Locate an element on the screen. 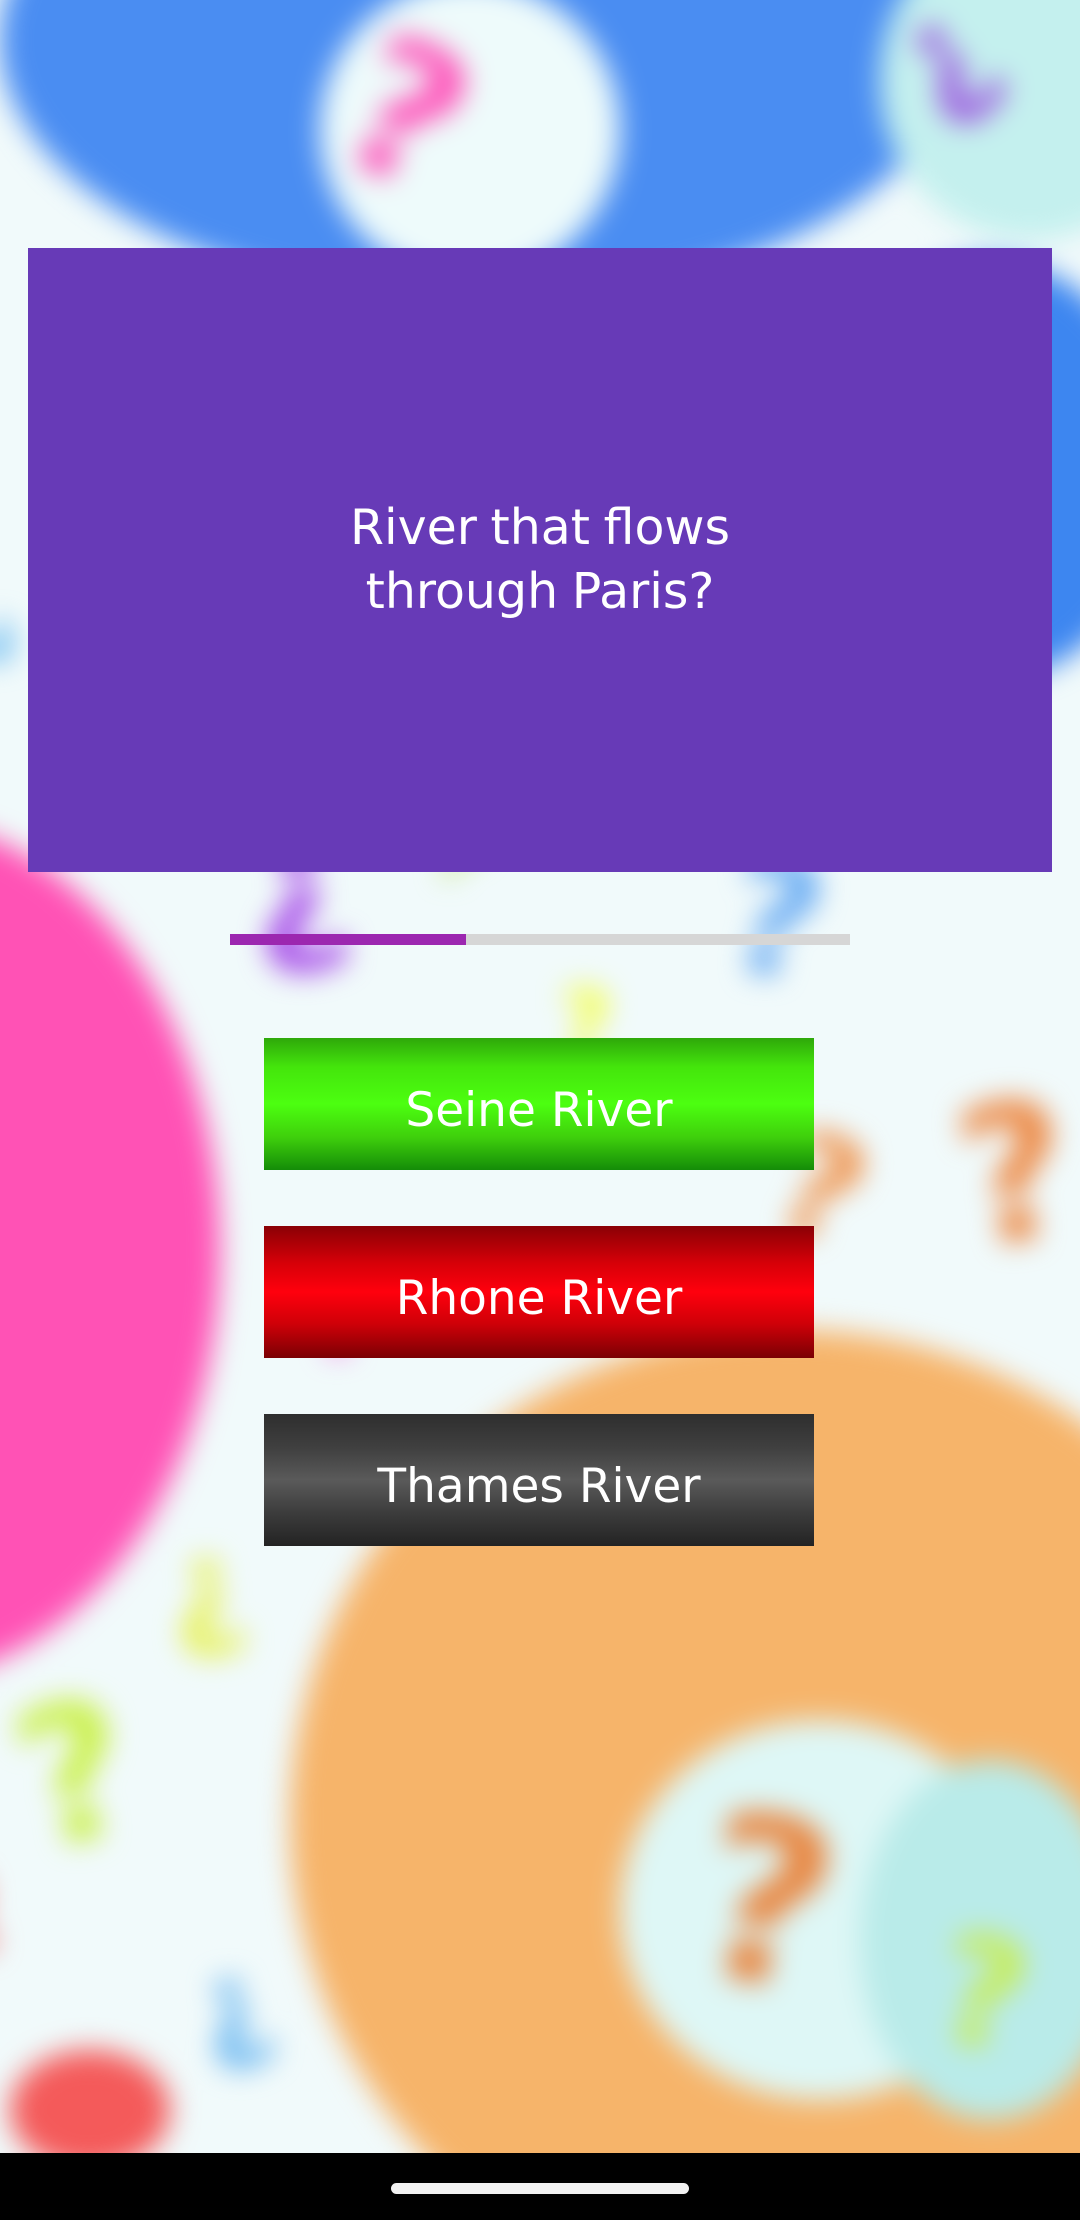  answer-label: Rhone River is located at coordinates (539, 1298).